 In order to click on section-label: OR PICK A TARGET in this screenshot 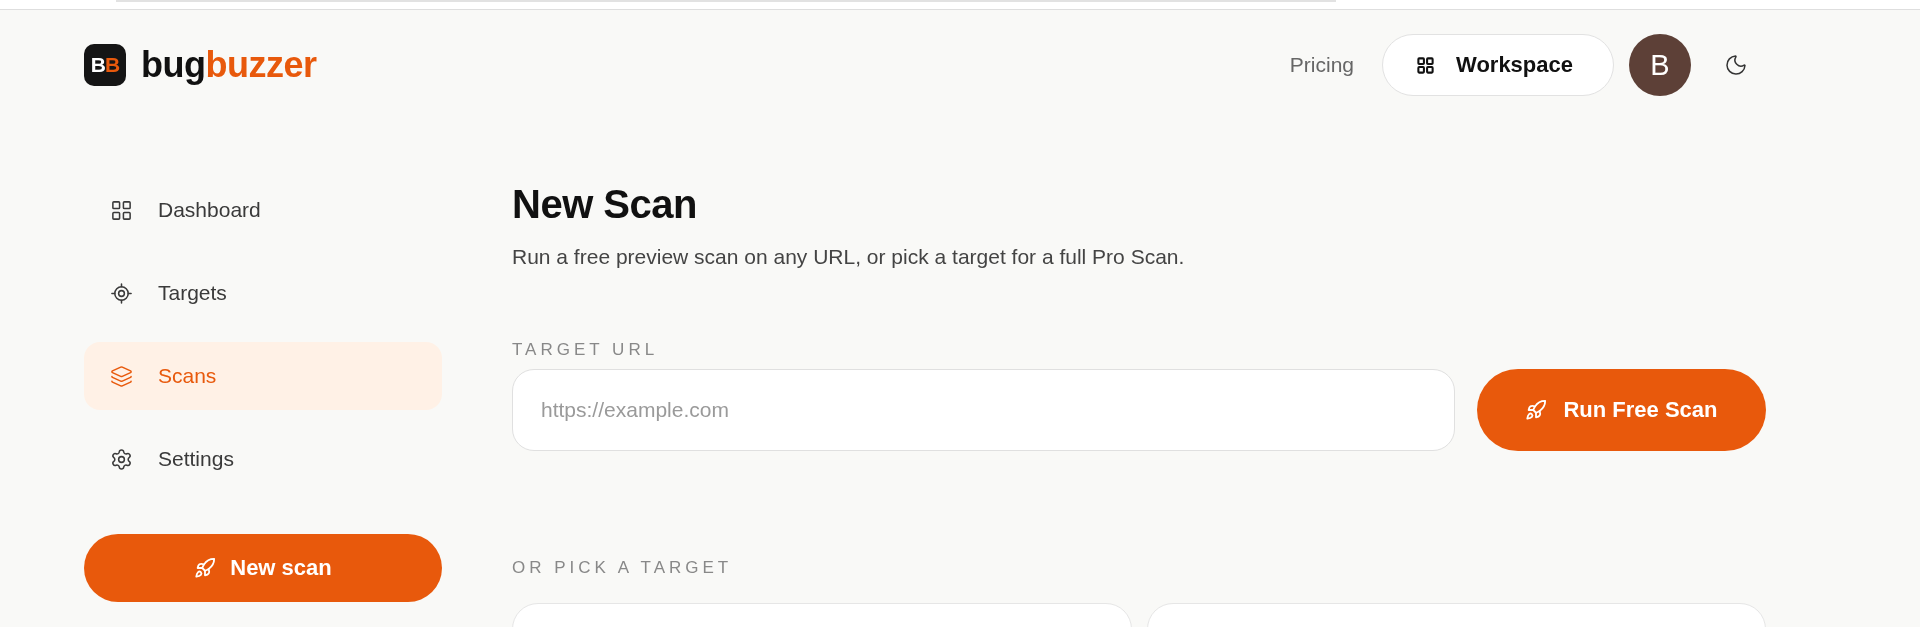, I will do `click(623, 568)`.